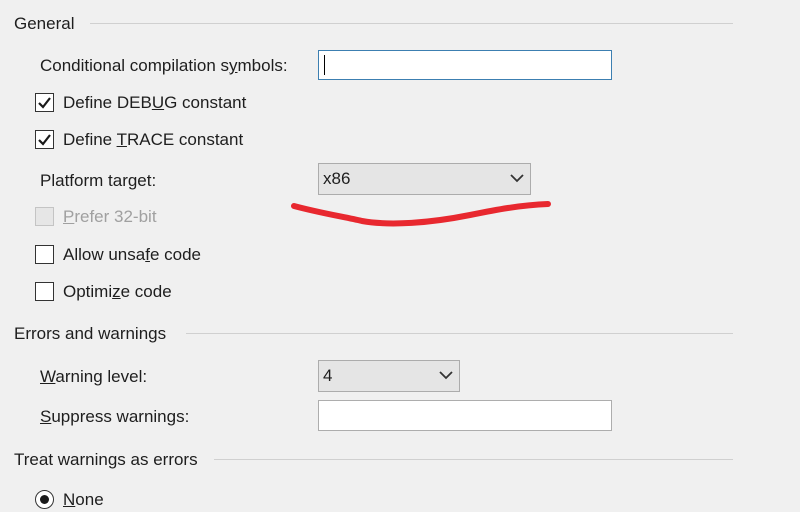 The width and height of the screenshot is (800, 512). Describe the element at coordinates (44, 216) in the screenshot. I see `prefer-32bit-checkbox` at that location.